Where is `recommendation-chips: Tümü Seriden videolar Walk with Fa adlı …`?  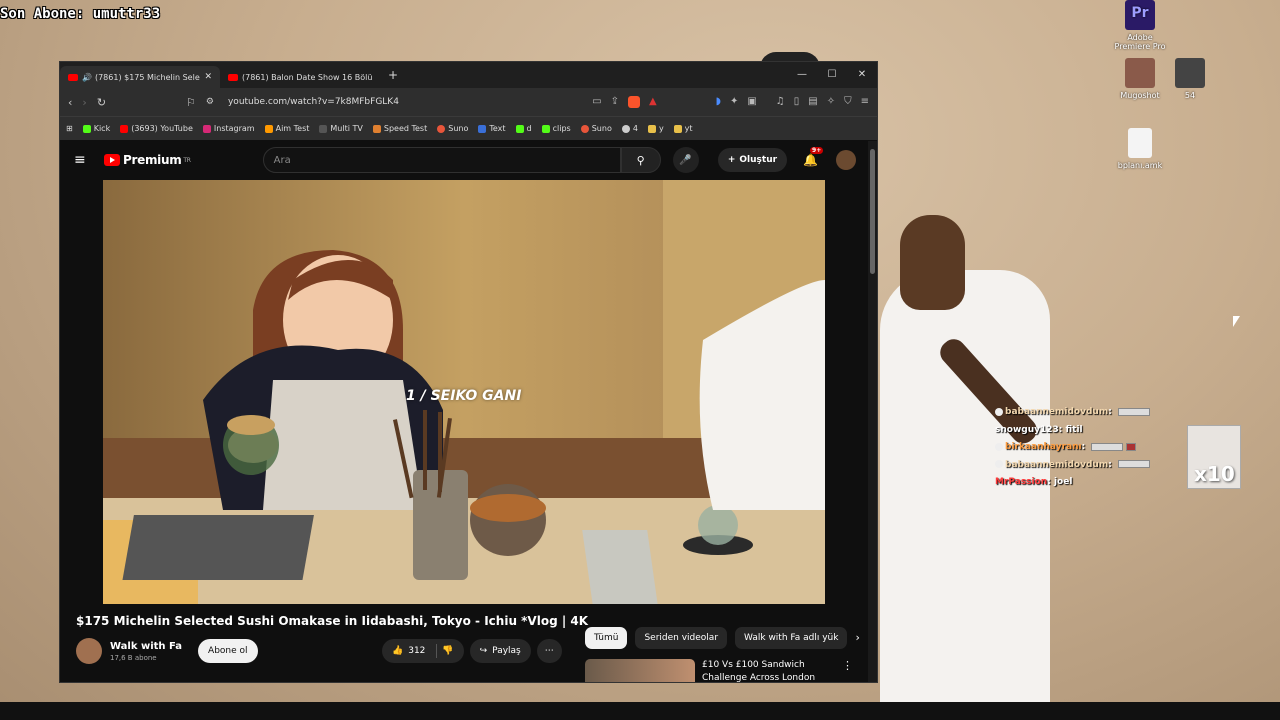
recommendation-chips: Tümü Seriden videolar Walk with Fa adlı … is located at coordinates (722, 638).